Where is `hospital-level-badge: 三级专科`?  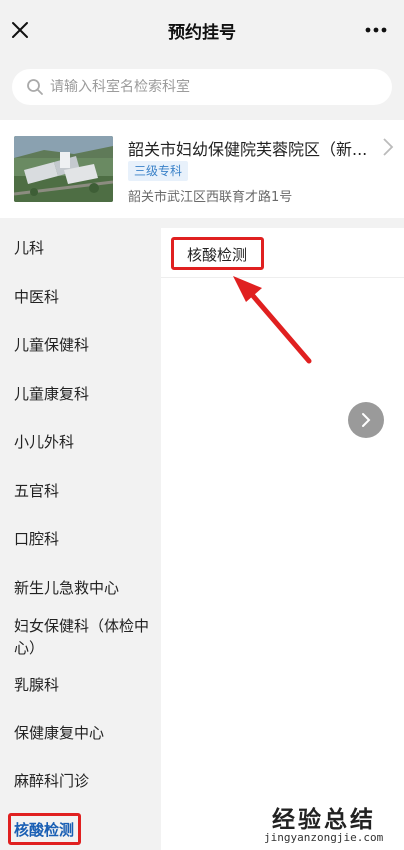
hospital-level-badge: 三级专科 is located at coordinates (158, 171).